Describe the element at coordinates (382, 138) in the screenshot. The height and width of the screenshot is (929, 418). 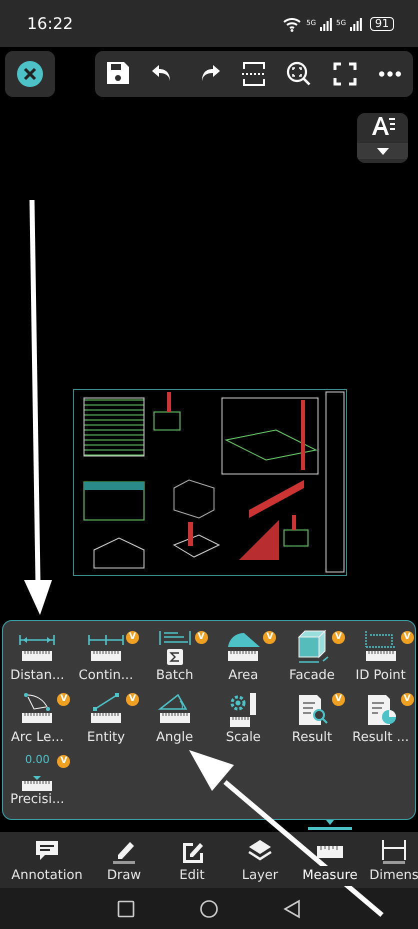
I see `text-style-button` at that location.